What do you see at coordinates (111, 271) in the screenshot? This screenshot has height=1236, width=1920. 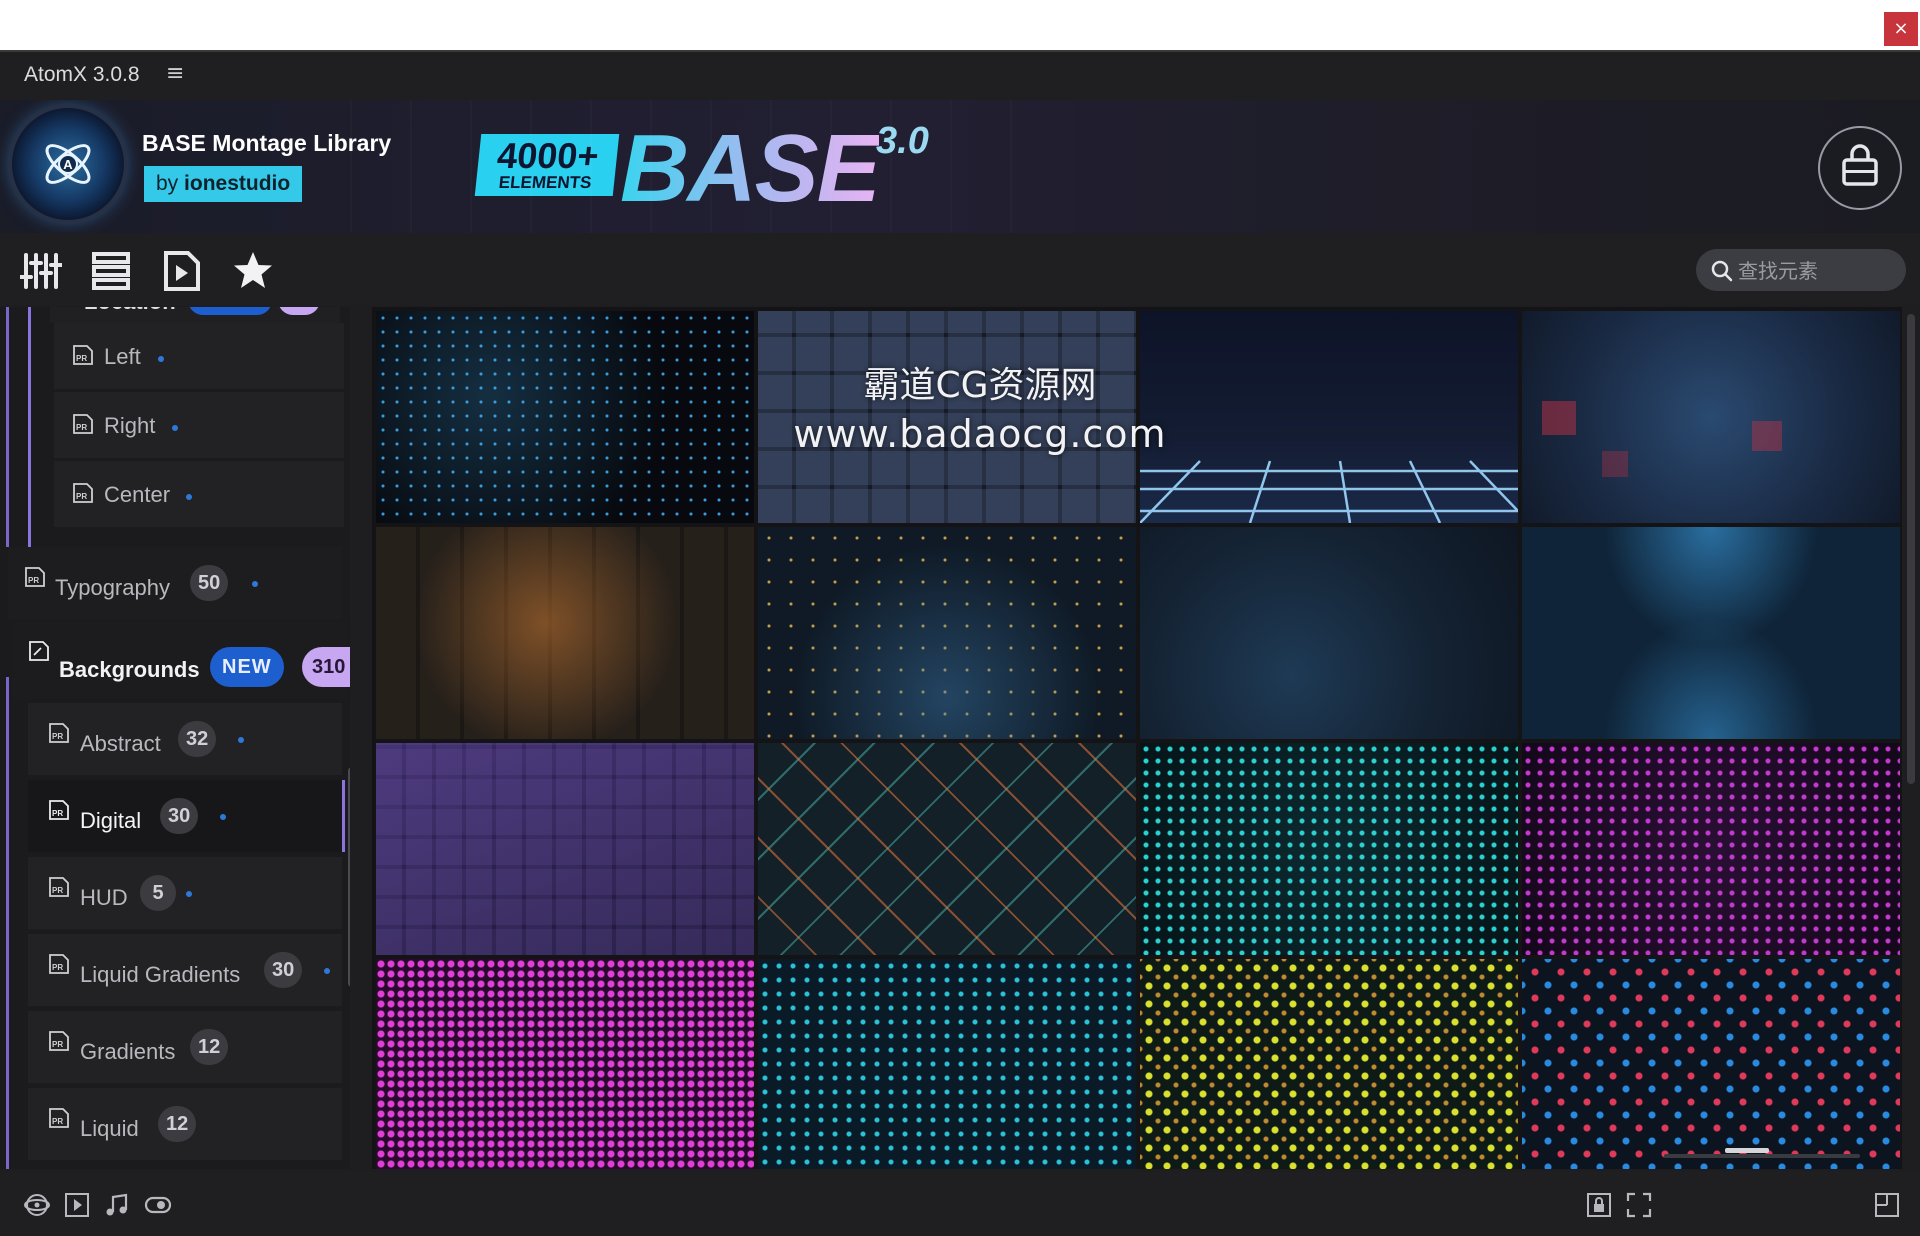 I see `list-icon` at bounding box center [111, 271].